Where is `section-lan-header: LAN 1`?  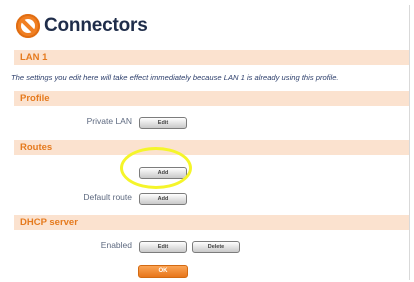
section-lan-header: LAN 1 is located at coordinates (211, 57).